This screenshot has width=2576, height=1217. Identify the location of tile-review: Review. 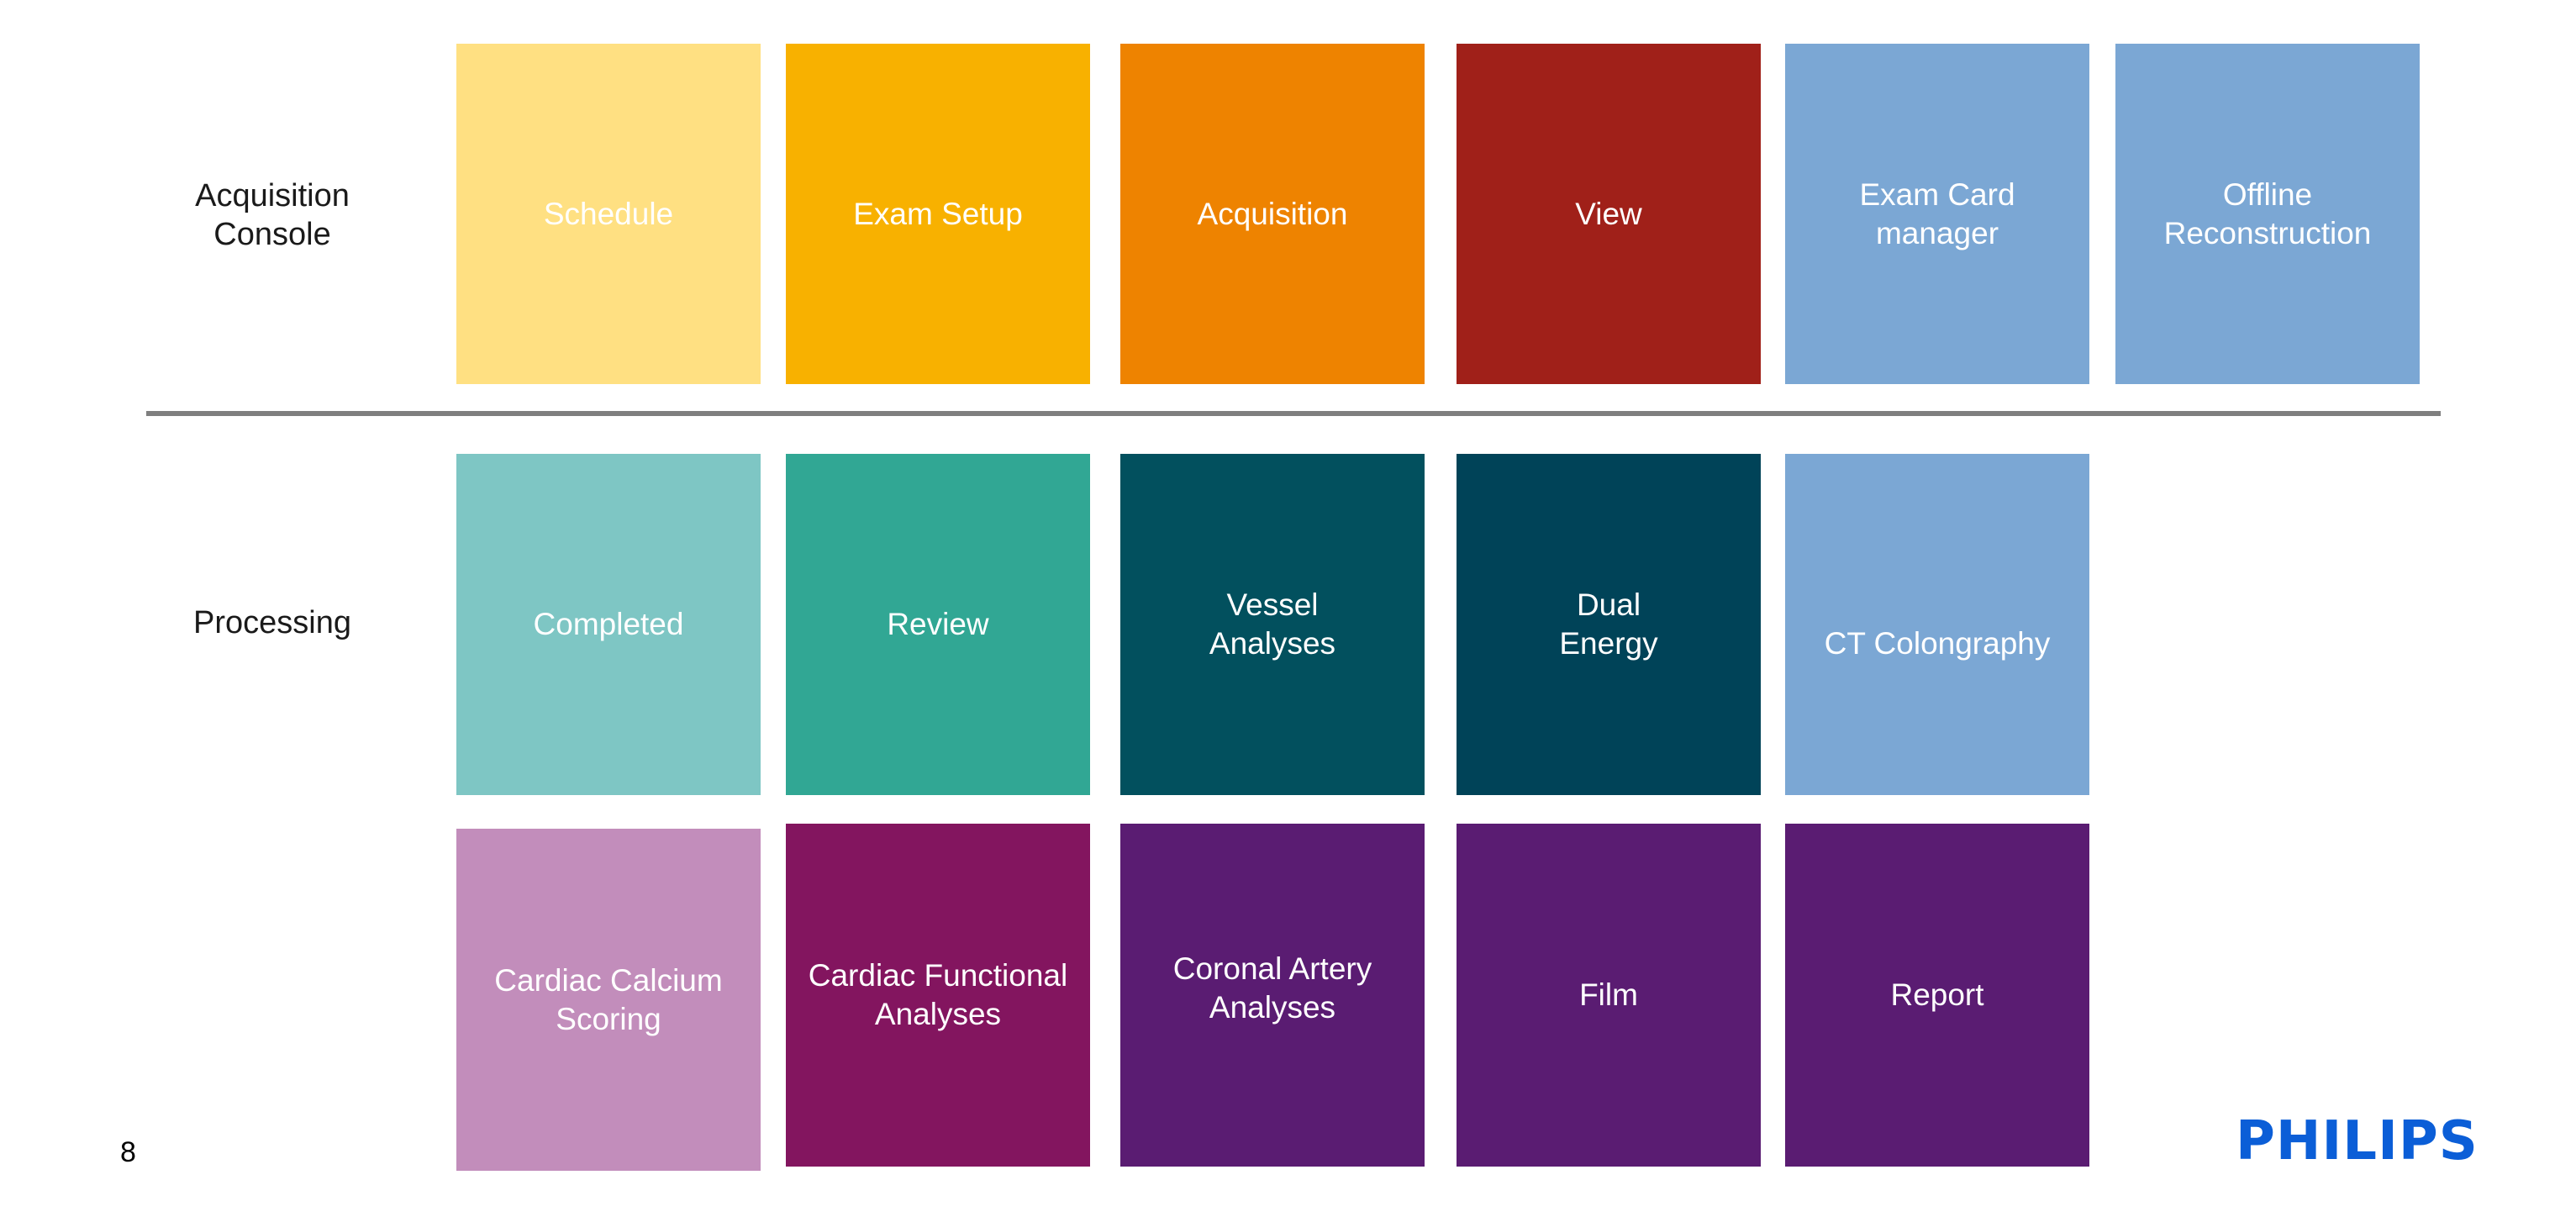
(938, 624).